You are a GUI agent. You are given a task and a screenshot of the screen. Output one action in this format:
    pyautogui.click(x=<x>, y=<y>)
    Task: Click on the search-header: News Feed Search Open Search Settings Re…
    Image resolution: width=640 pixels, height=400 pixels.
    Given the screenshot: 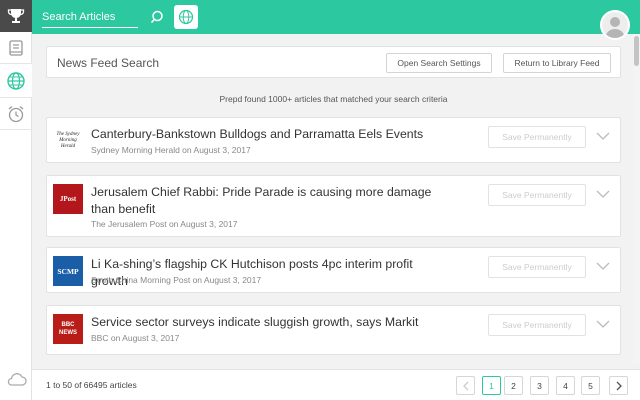 What is the action you would take?
    pyautogui.click(x=333, y=62)
    